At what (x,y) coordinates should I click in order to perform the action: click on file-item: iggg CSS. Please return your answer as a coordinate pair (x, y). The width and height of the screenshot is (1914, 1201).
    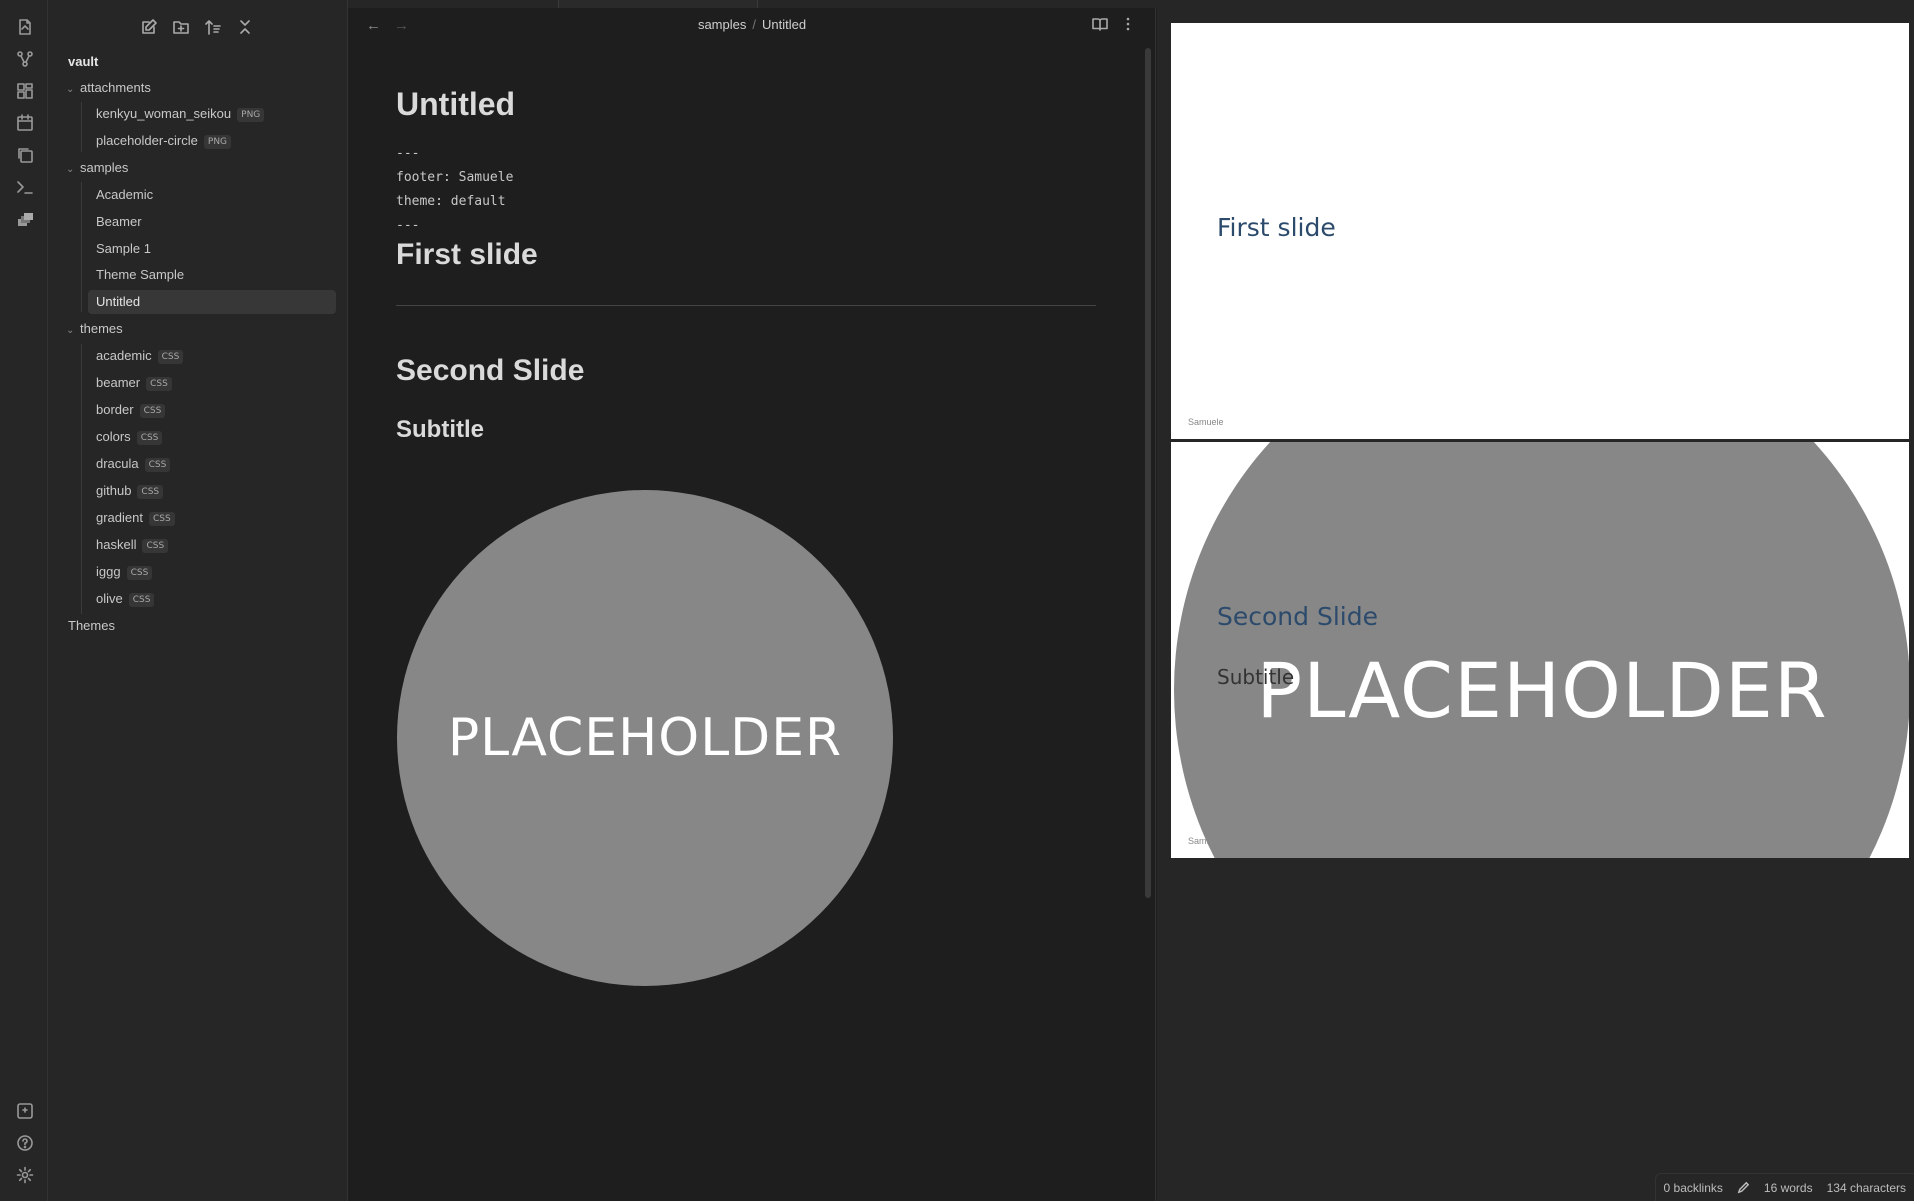
    Looking at the image, I should click on (212, 572).